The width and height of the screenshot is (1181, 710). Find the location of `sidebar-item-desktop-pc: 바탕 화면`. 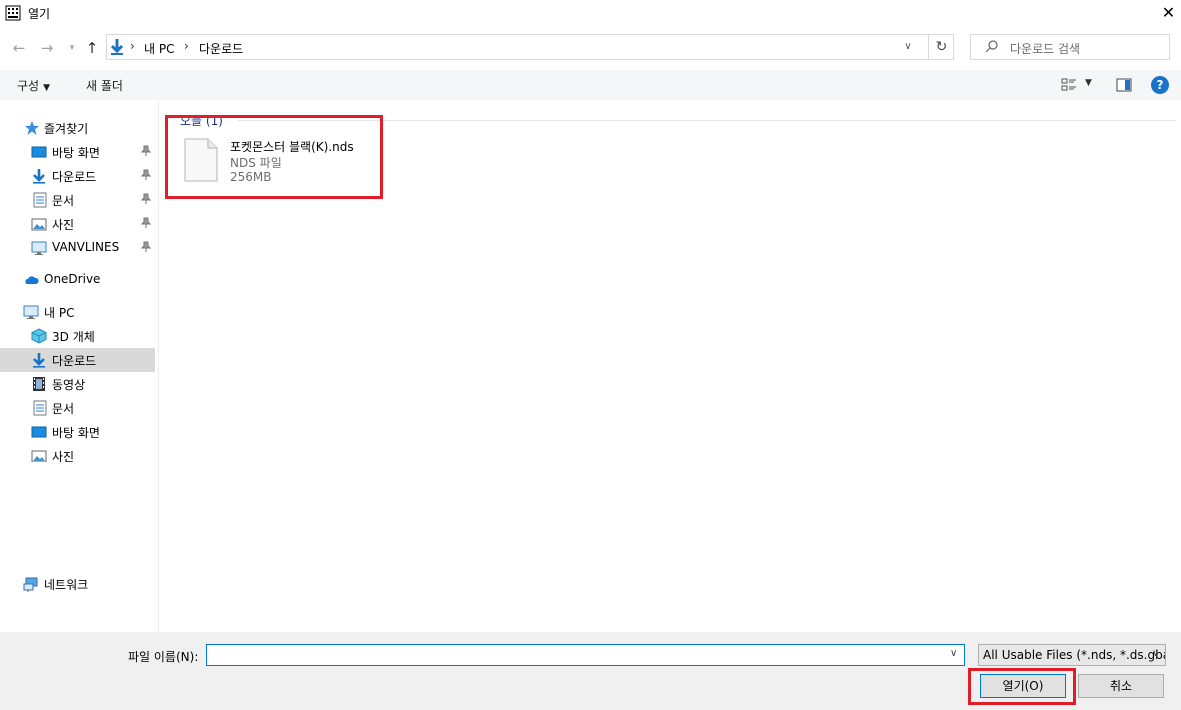

sidebar-item-desktop-pc: 바탕 화면 is located at coordinates (77, 432).